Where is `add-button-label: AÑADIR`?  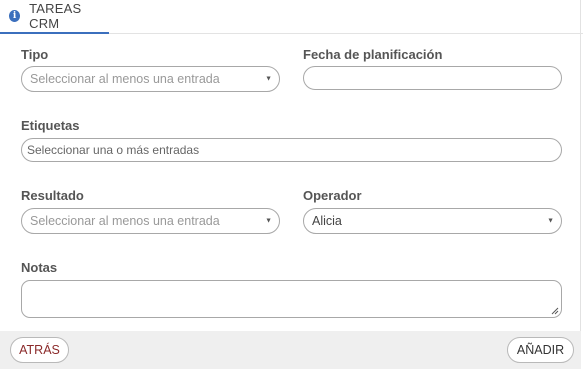 add-button-label: AÑADIR is located at coordinates (540, 350).